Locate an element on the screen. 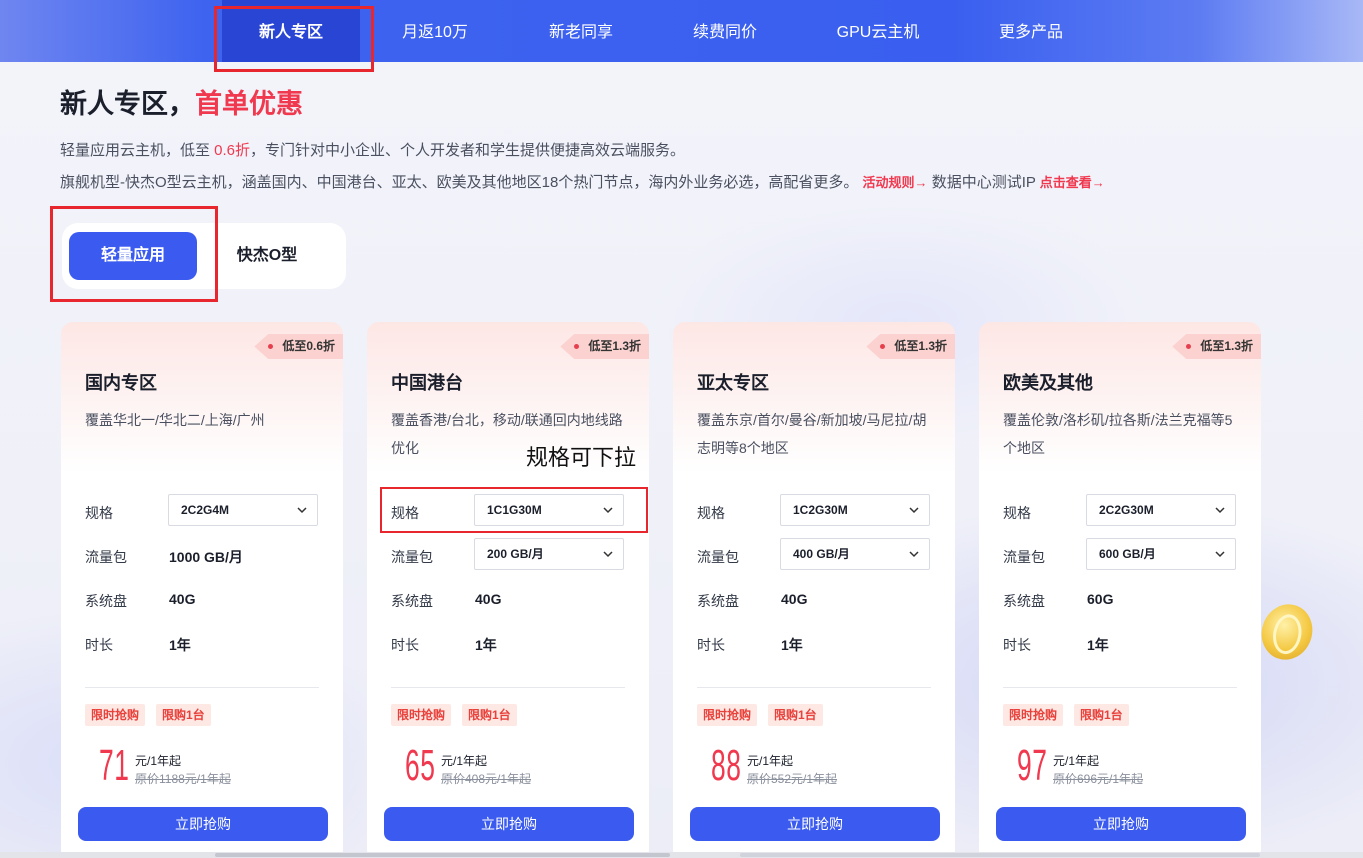  spec-select: 1C1G30M is located at coordinates (549, 510).